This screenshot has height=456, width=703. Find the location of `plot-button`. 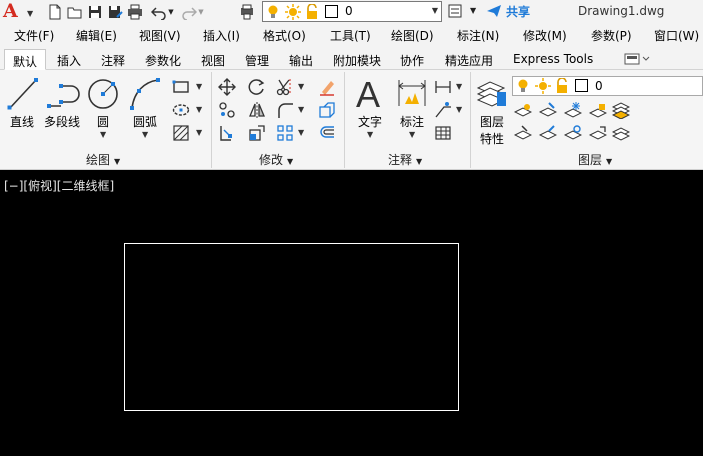

plot-button is located at coordinates (135, 12).